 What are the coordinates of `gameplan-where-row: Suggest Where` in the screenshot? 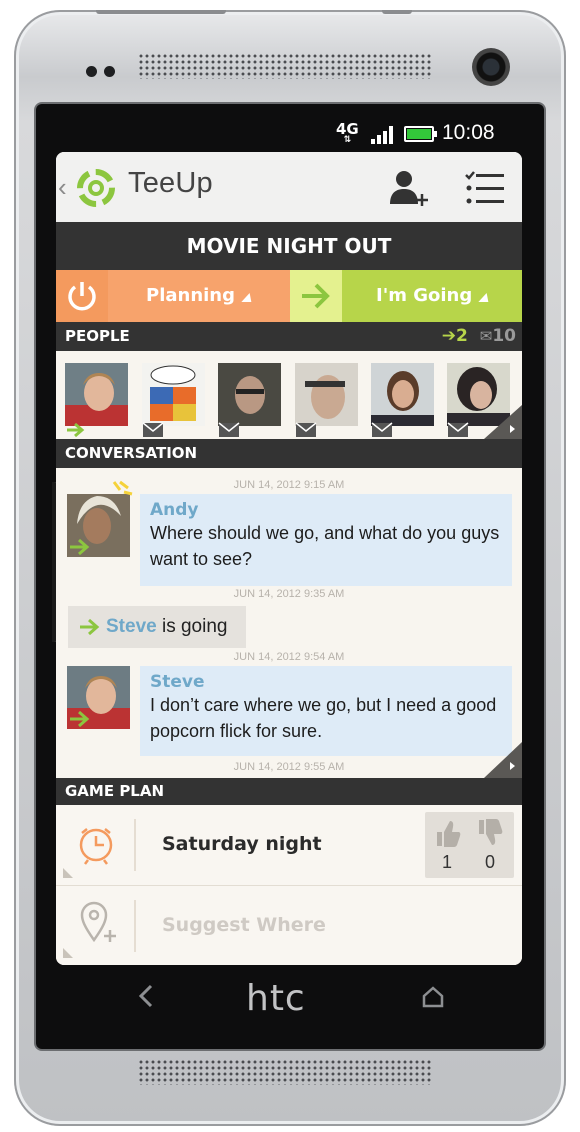 It's located at (289, 925).